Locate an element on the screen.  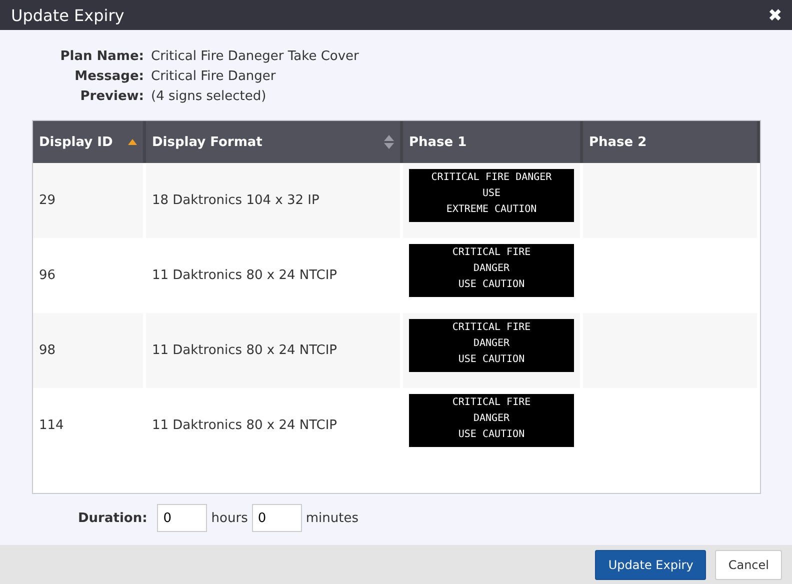
column-header: Display Format is located at coordinates (273, 142).